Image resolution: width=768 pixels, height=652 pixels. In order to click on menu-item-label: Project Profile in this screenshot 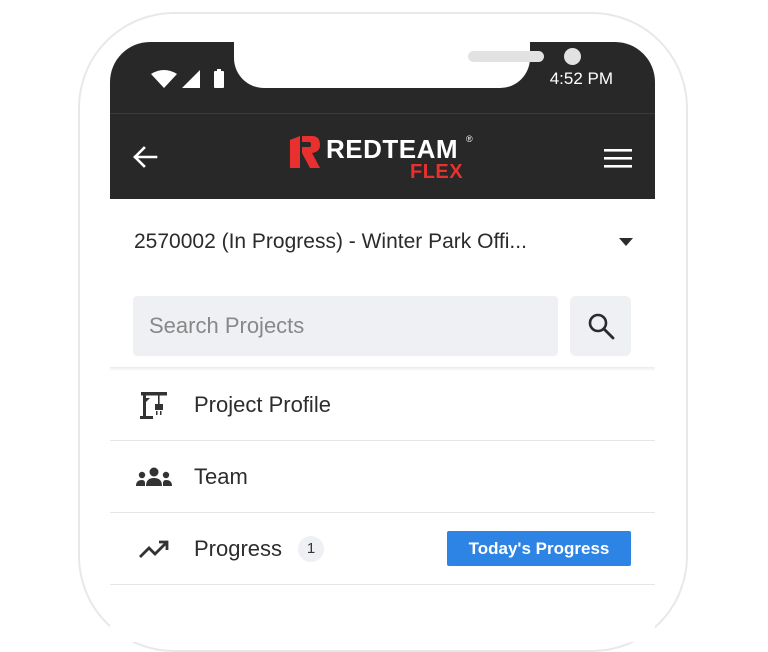, I will do `click(262, 404)`.